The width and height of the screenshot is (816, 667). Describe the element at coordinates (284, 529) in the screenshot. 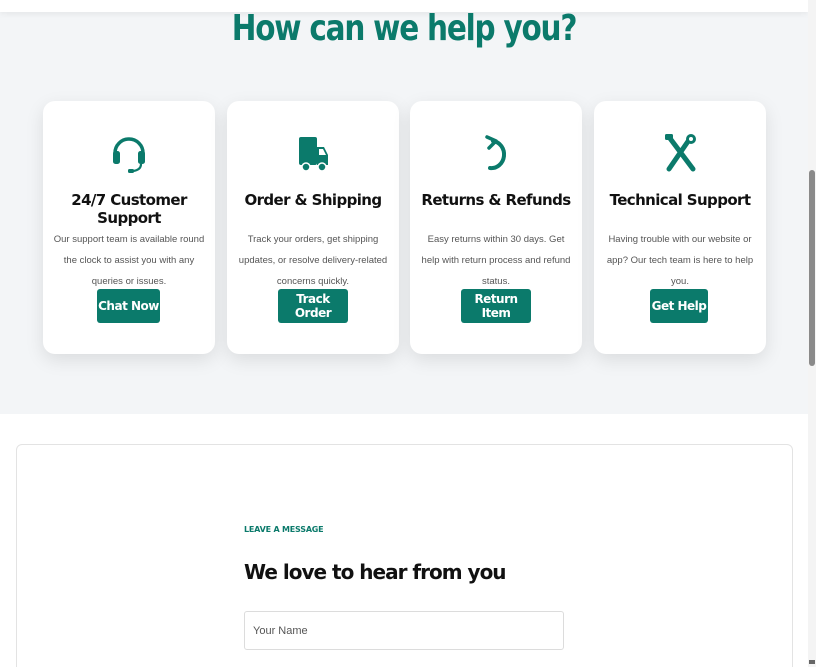

I see `leave-message-eyebrow: LEAVE A MESSAGE` at that location.